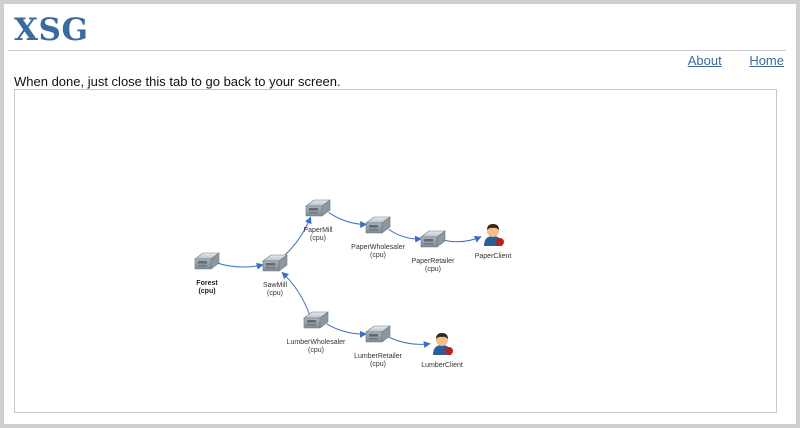  I want to click on node-paperretailer: PaperRetailer(cpu), so click(433, 251).